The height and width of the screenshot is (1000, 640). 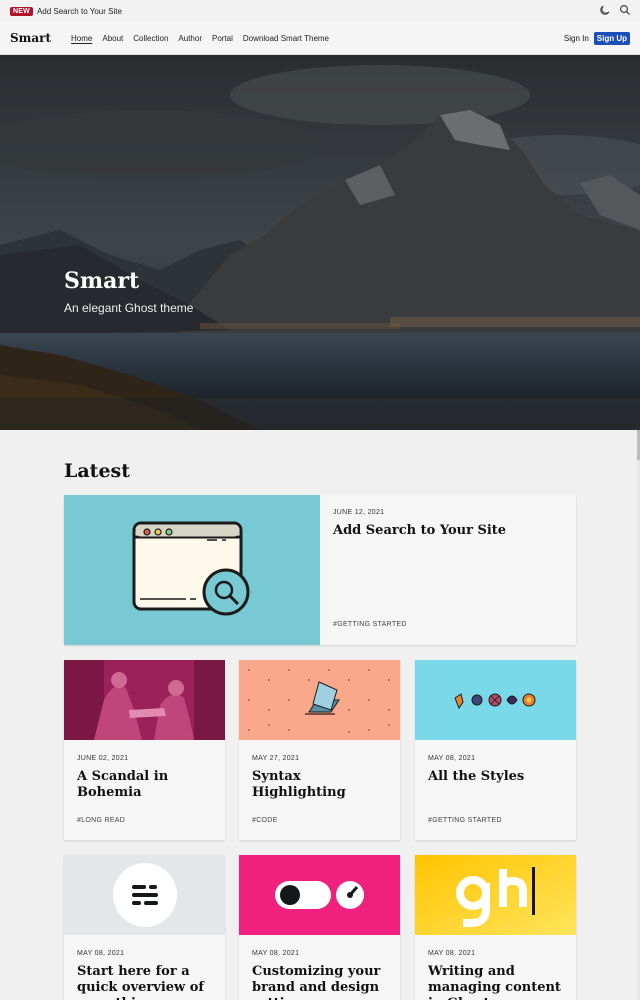 I want to click on sign-in-link: Sign In, so click(x=576, y=38).